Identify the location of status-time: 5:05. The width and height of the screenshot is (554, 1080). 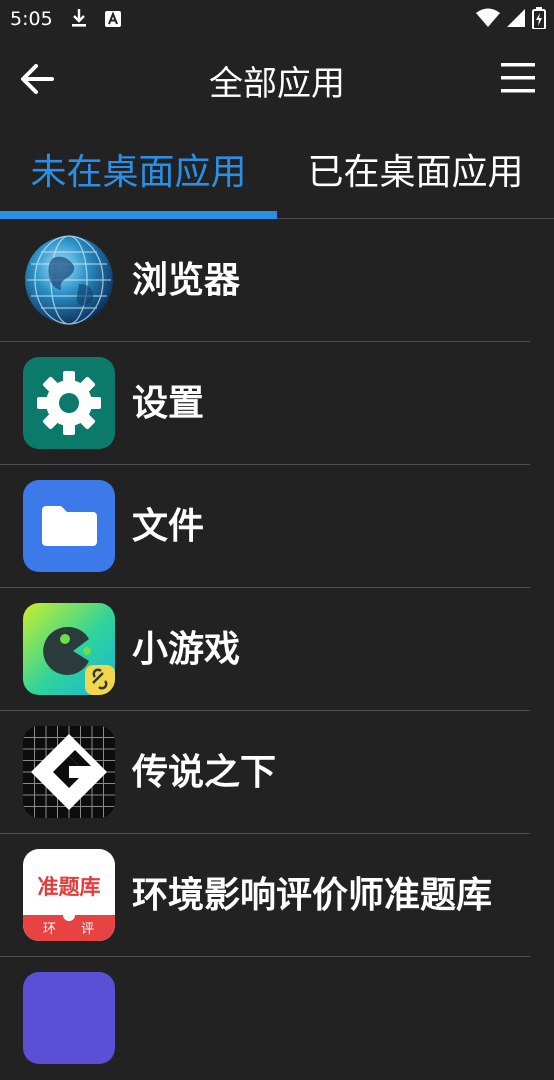
(31, 19).